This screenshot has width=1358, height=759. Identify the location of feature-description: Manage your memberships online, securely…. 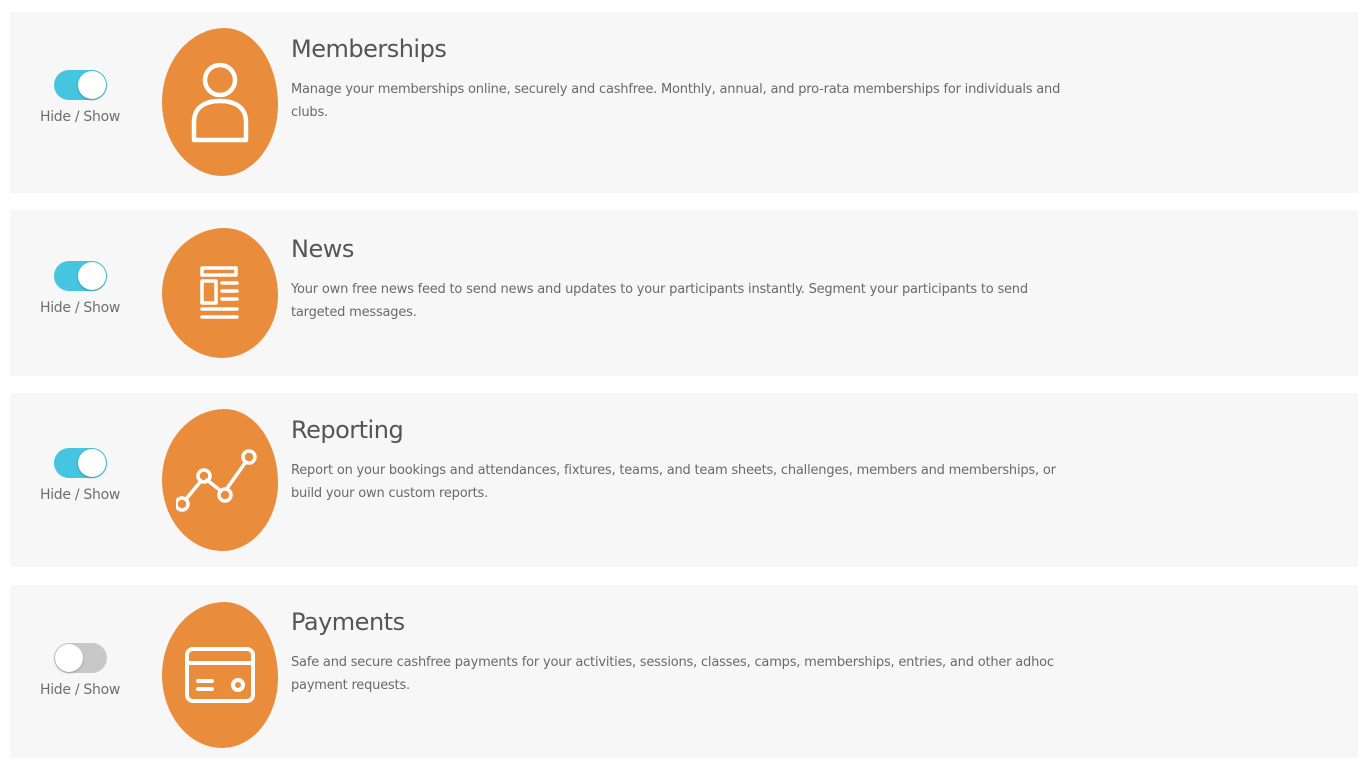
(676, 101).